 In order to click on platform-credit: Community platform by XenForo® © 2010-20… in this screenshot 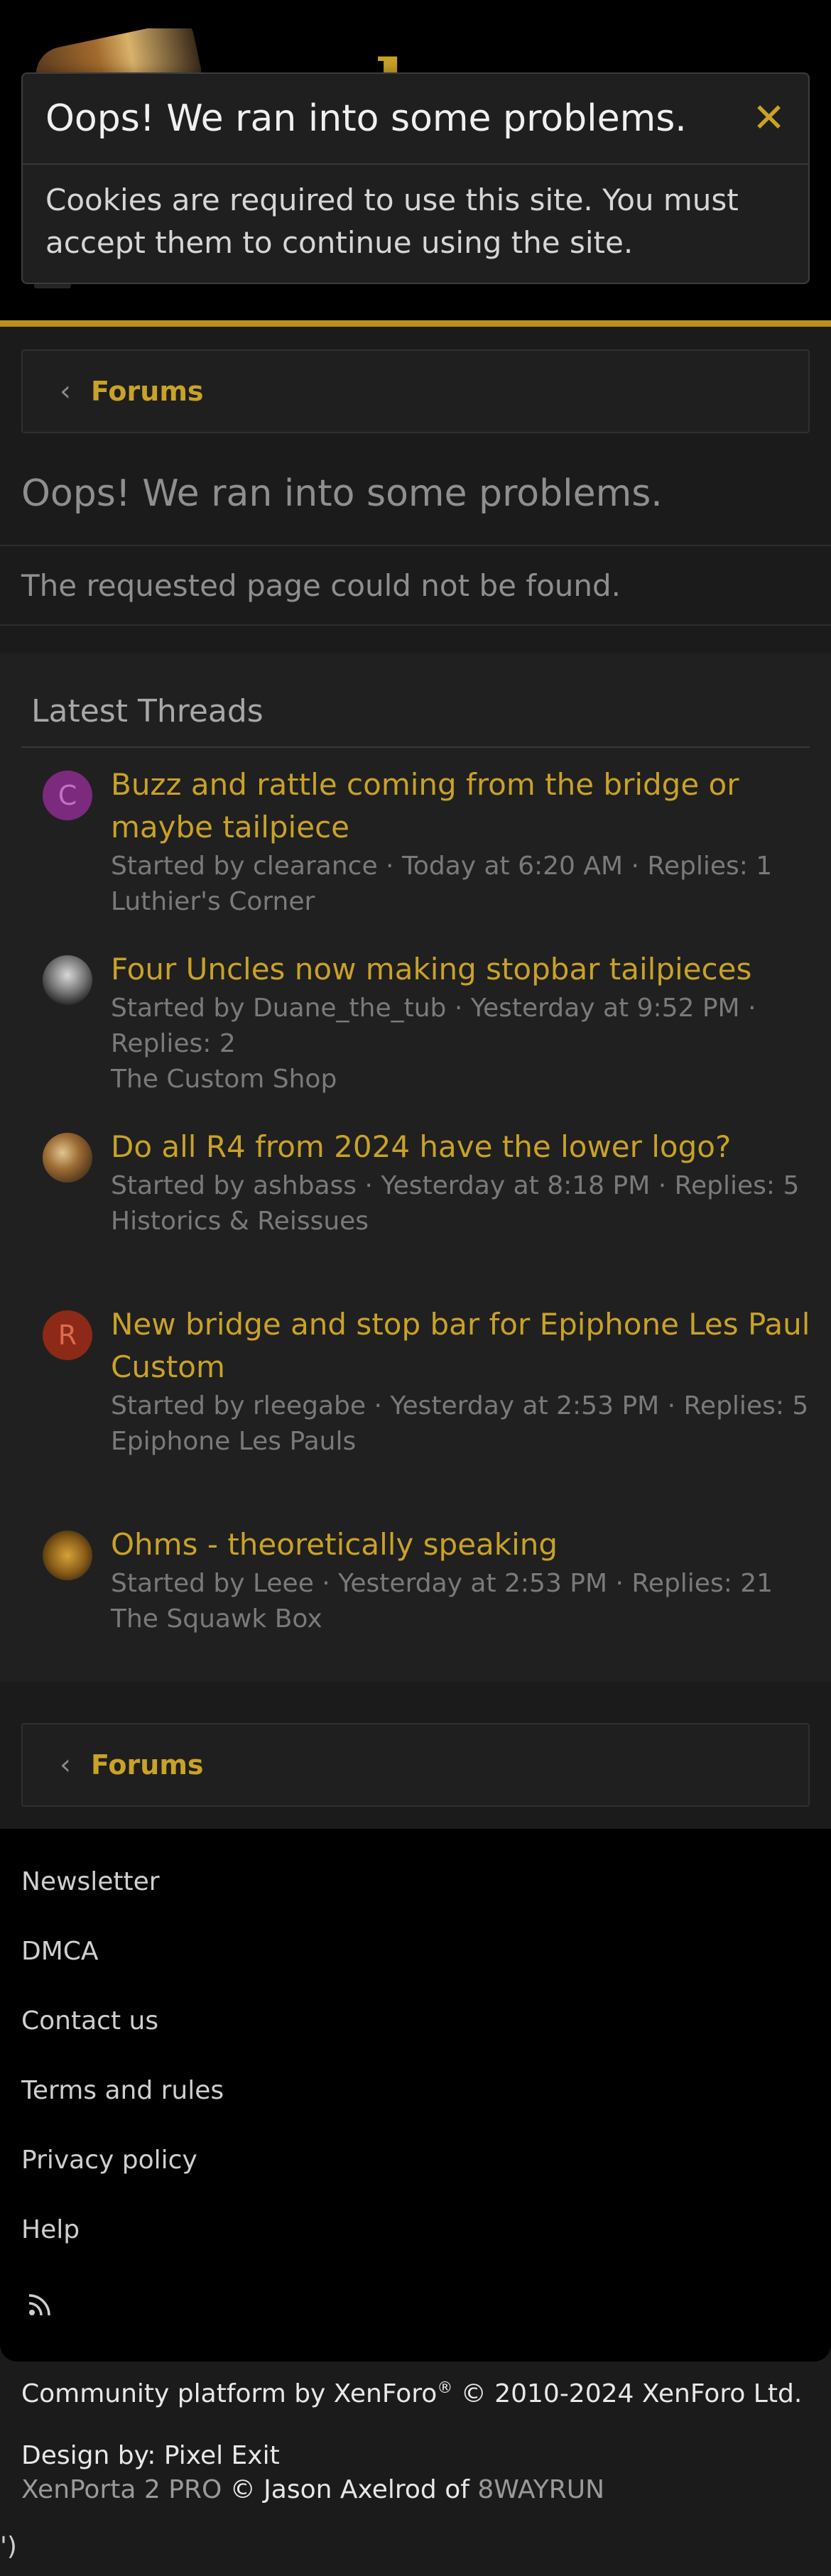, I will do `click(412, 2394)`.